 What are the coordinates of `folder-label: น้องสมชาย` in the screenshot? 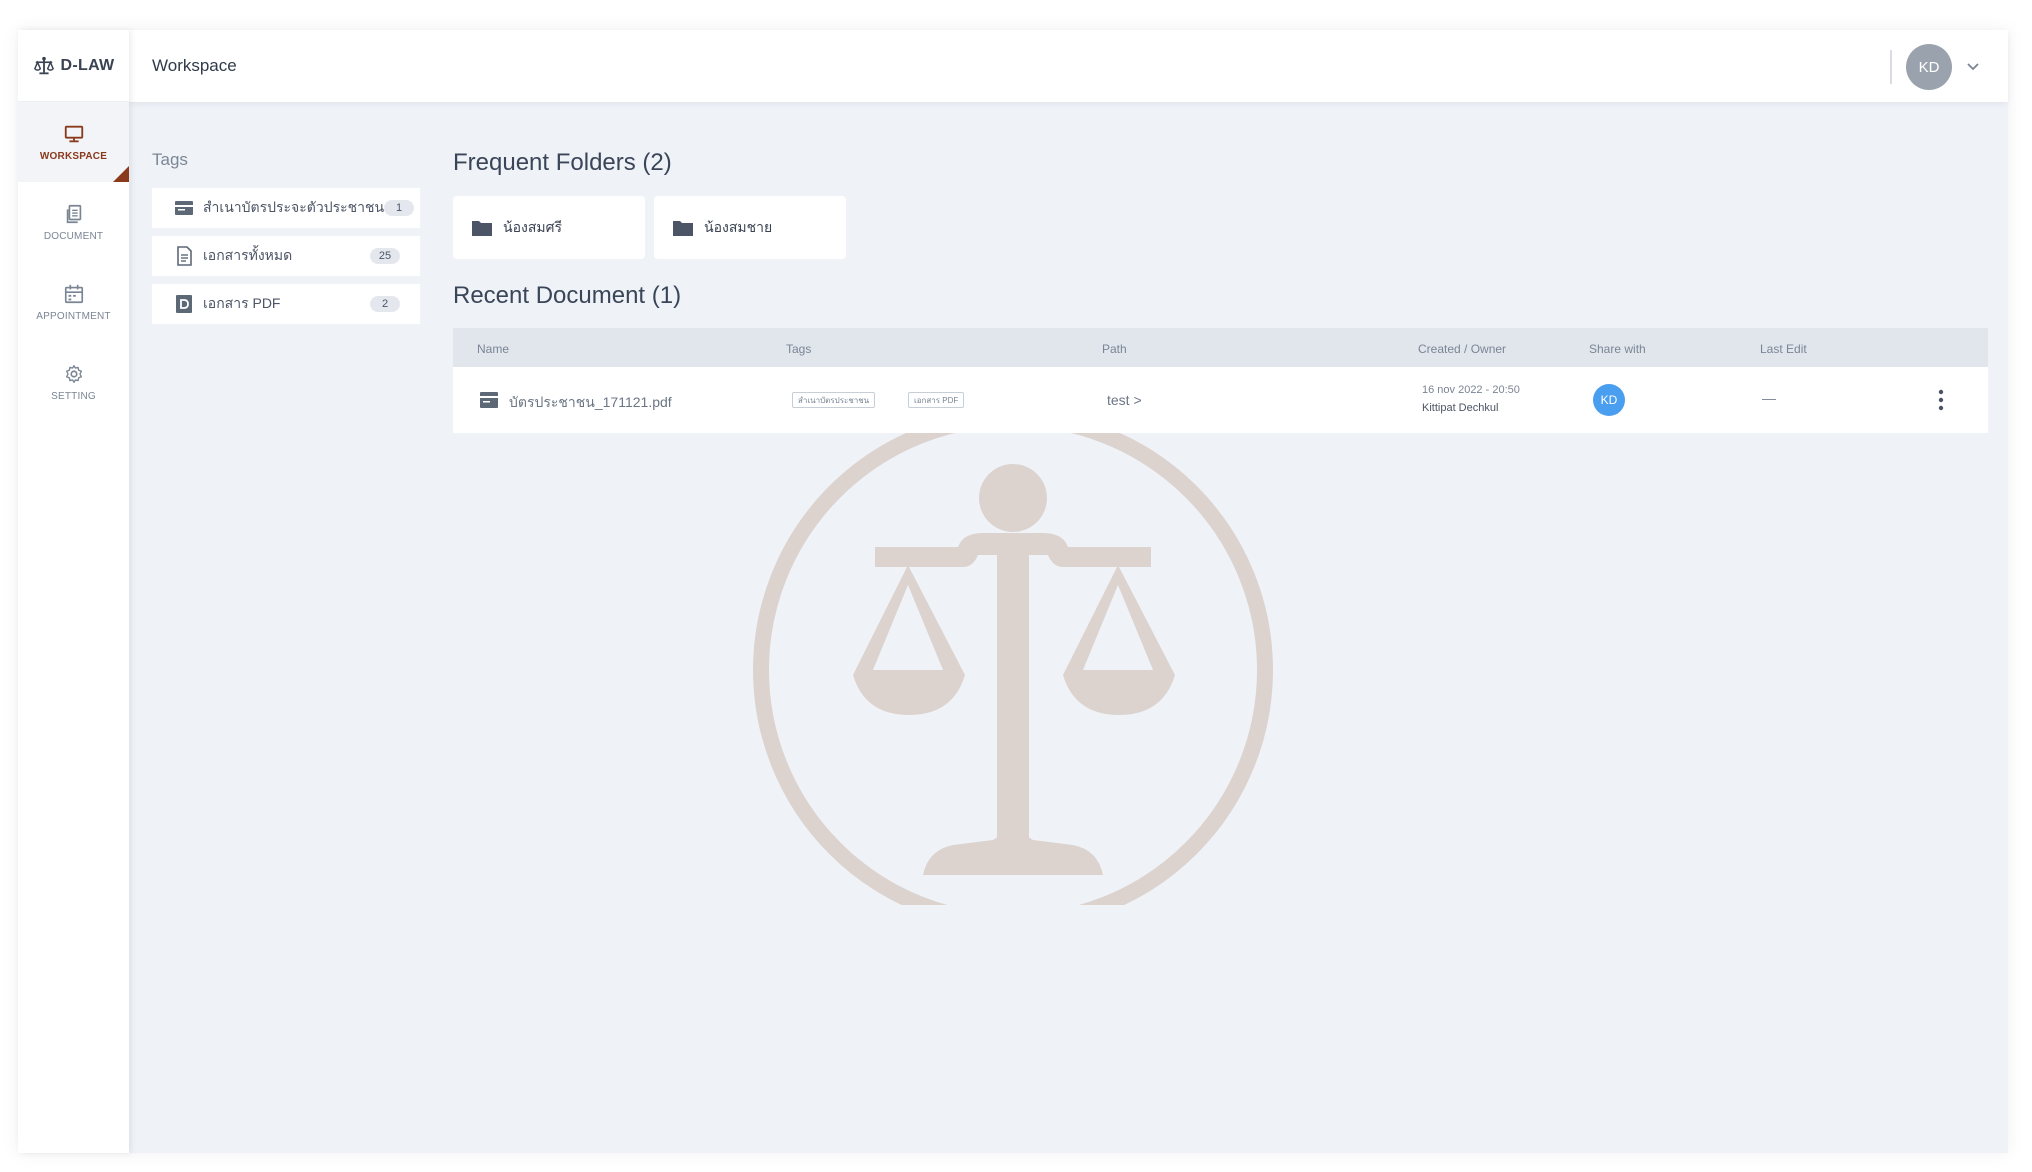 It's located at (738, 226).